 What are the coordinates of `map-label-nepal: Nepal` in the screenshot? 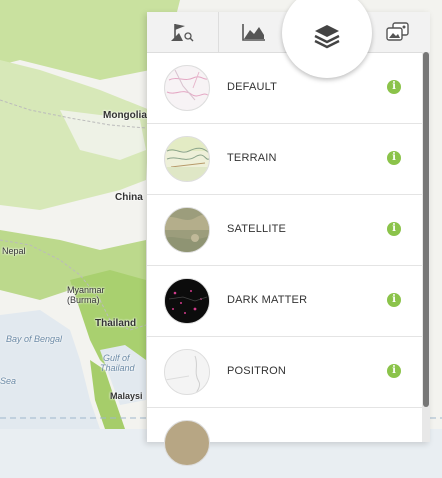 It's located at (14, 251).